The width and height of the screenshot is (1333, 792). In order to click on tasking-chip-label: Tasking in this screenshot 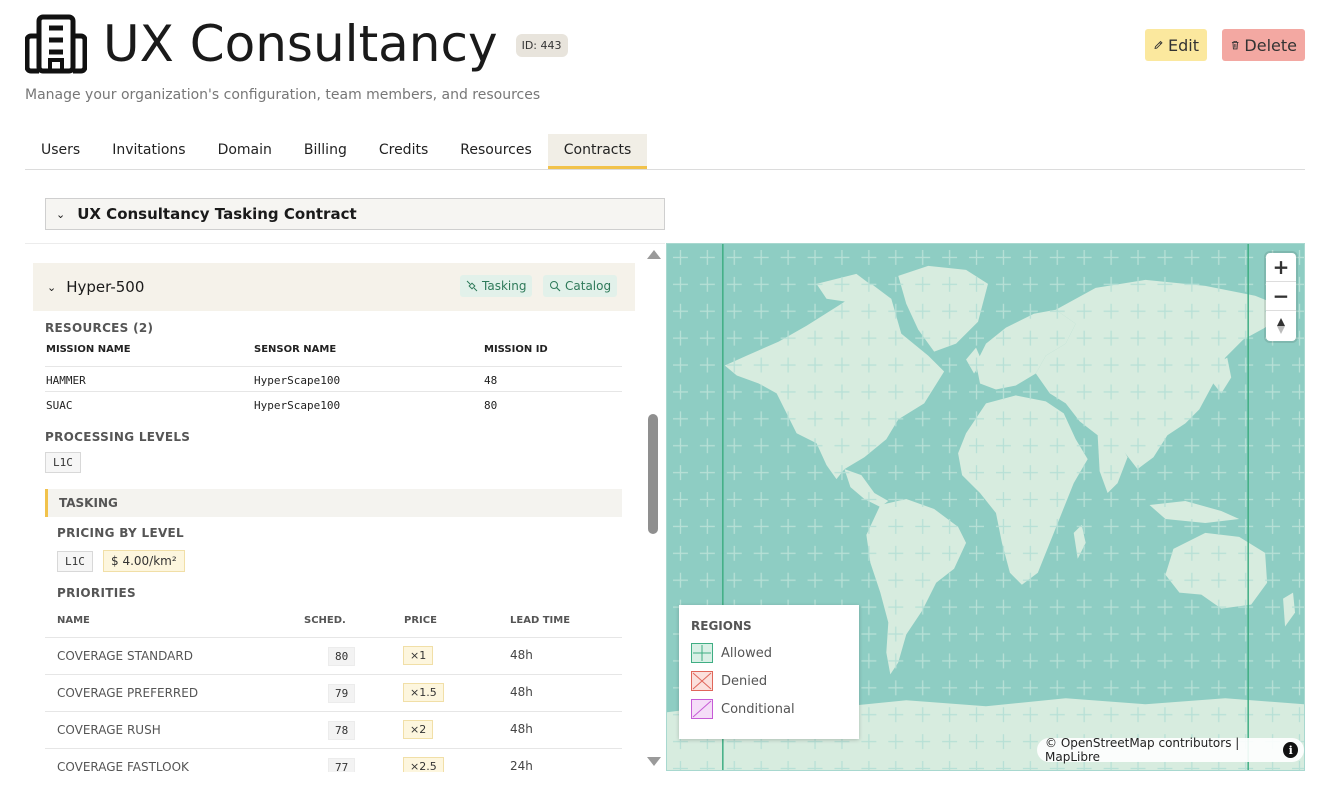, I will do `click(504, 286)`.